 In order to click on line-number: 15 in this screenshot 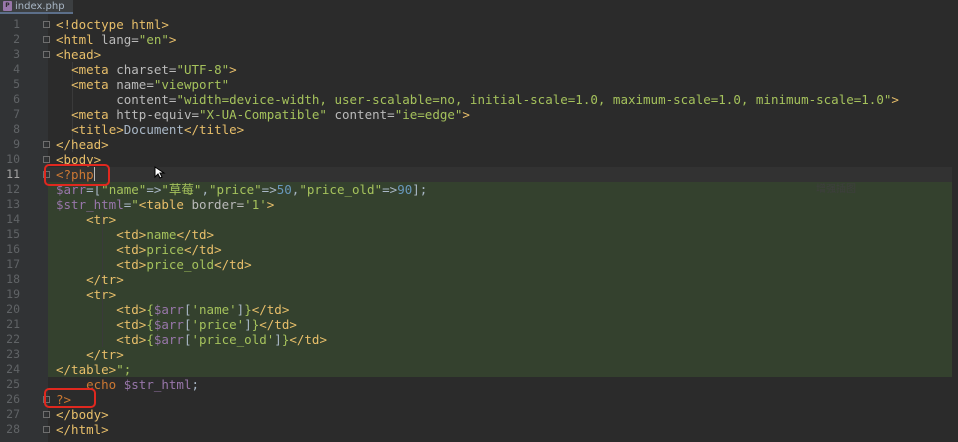, I will do `click(13, 234)`.